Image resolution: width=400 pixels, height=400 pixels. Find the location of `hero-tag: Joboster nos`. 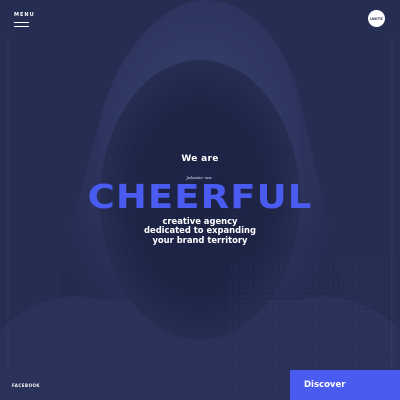

hero-tag: Joboster nos is located at coordinates (199, 178).